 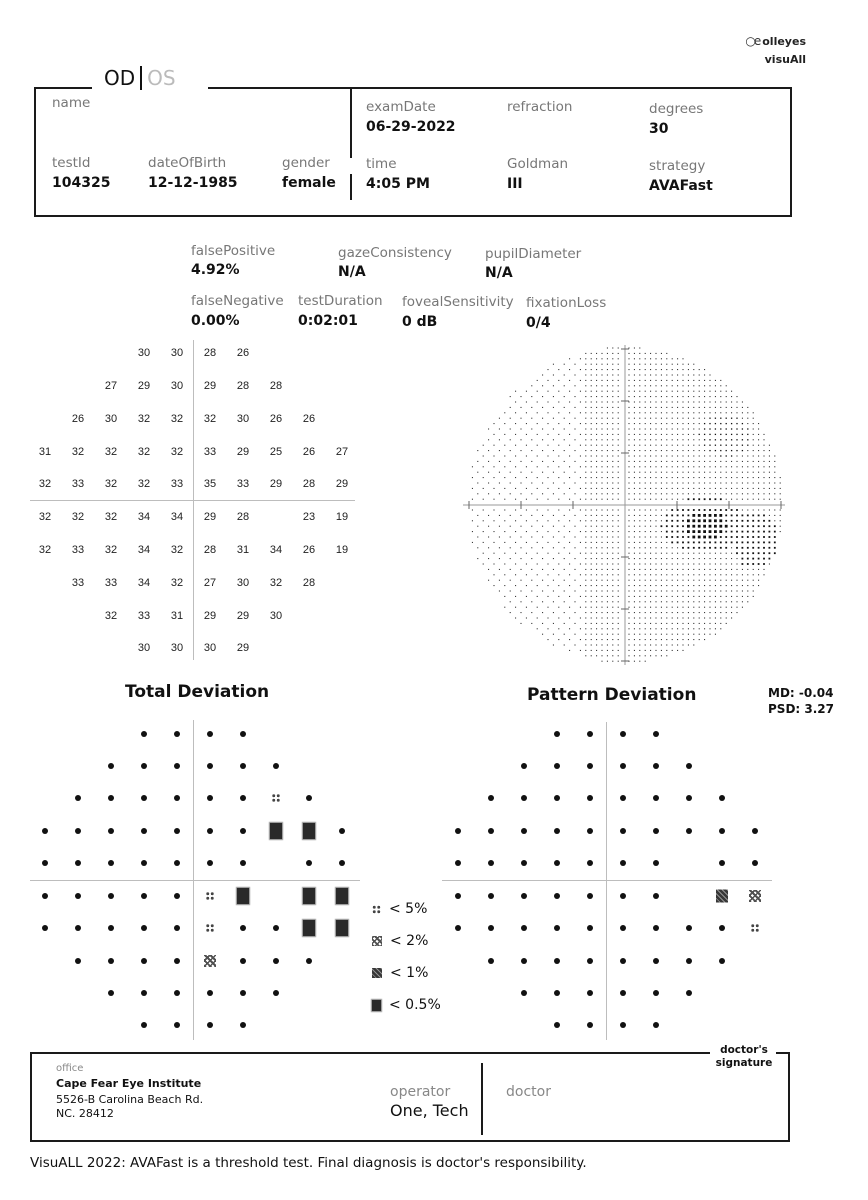 What do you see at coordinates (309, 928) in the screenshot?
I see `probability-symbol-p05` at bounding box center [309, 928].